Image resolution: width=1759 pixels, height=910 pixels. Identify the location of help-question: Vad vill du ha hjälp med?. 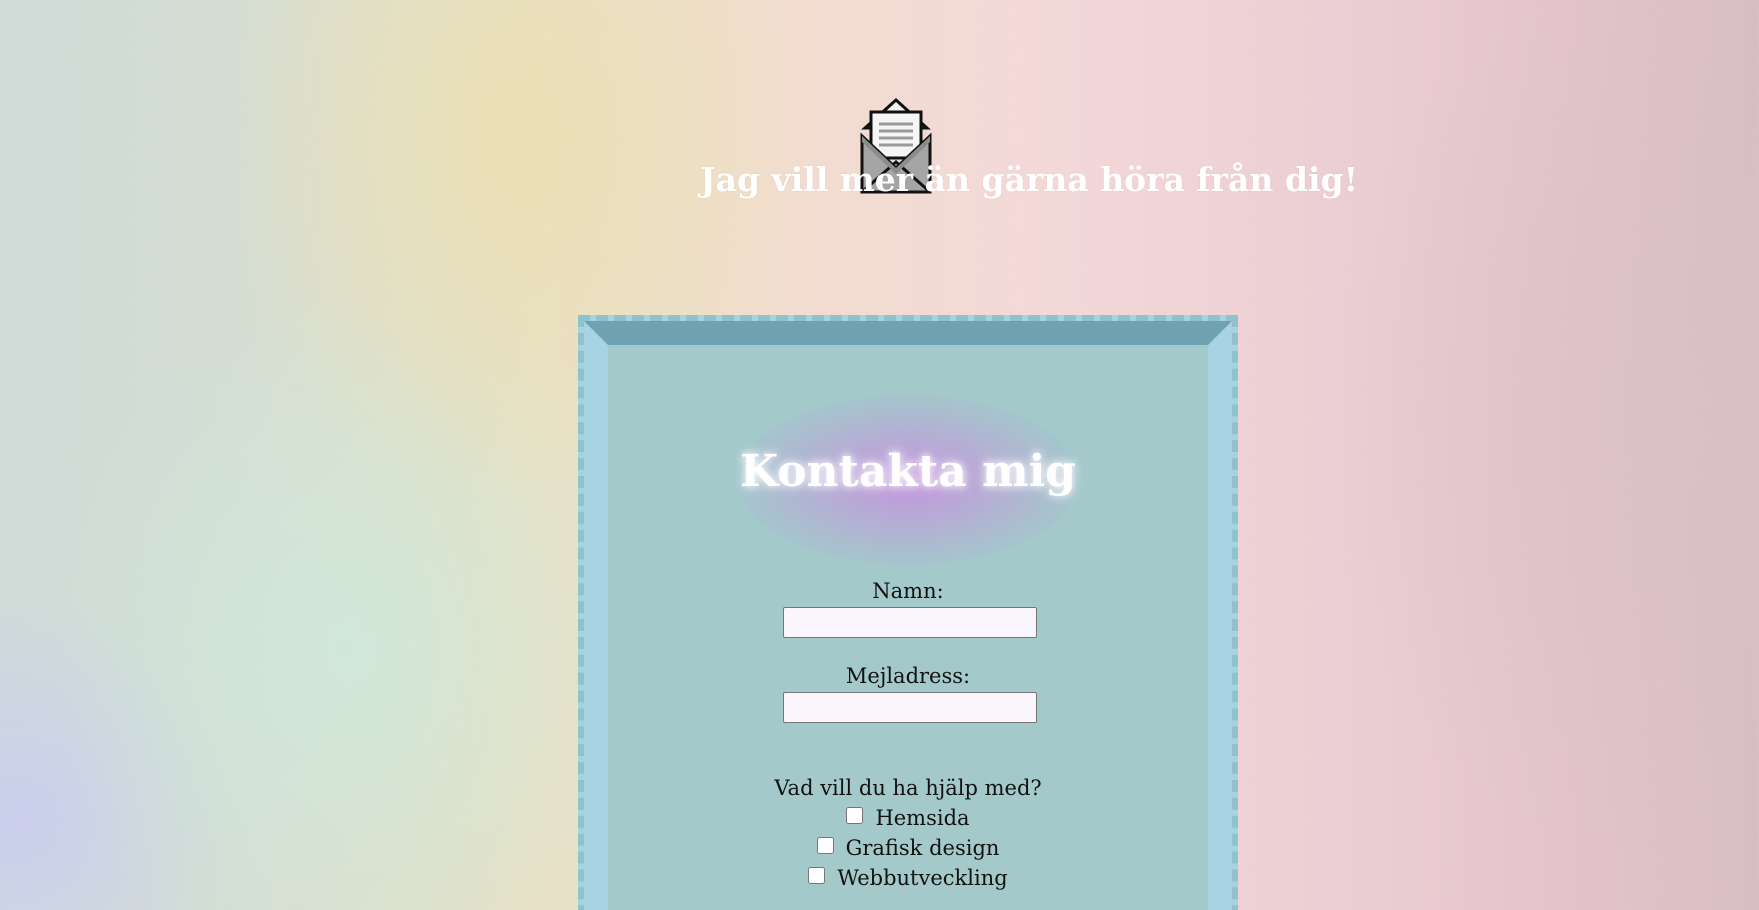
(908, 788).